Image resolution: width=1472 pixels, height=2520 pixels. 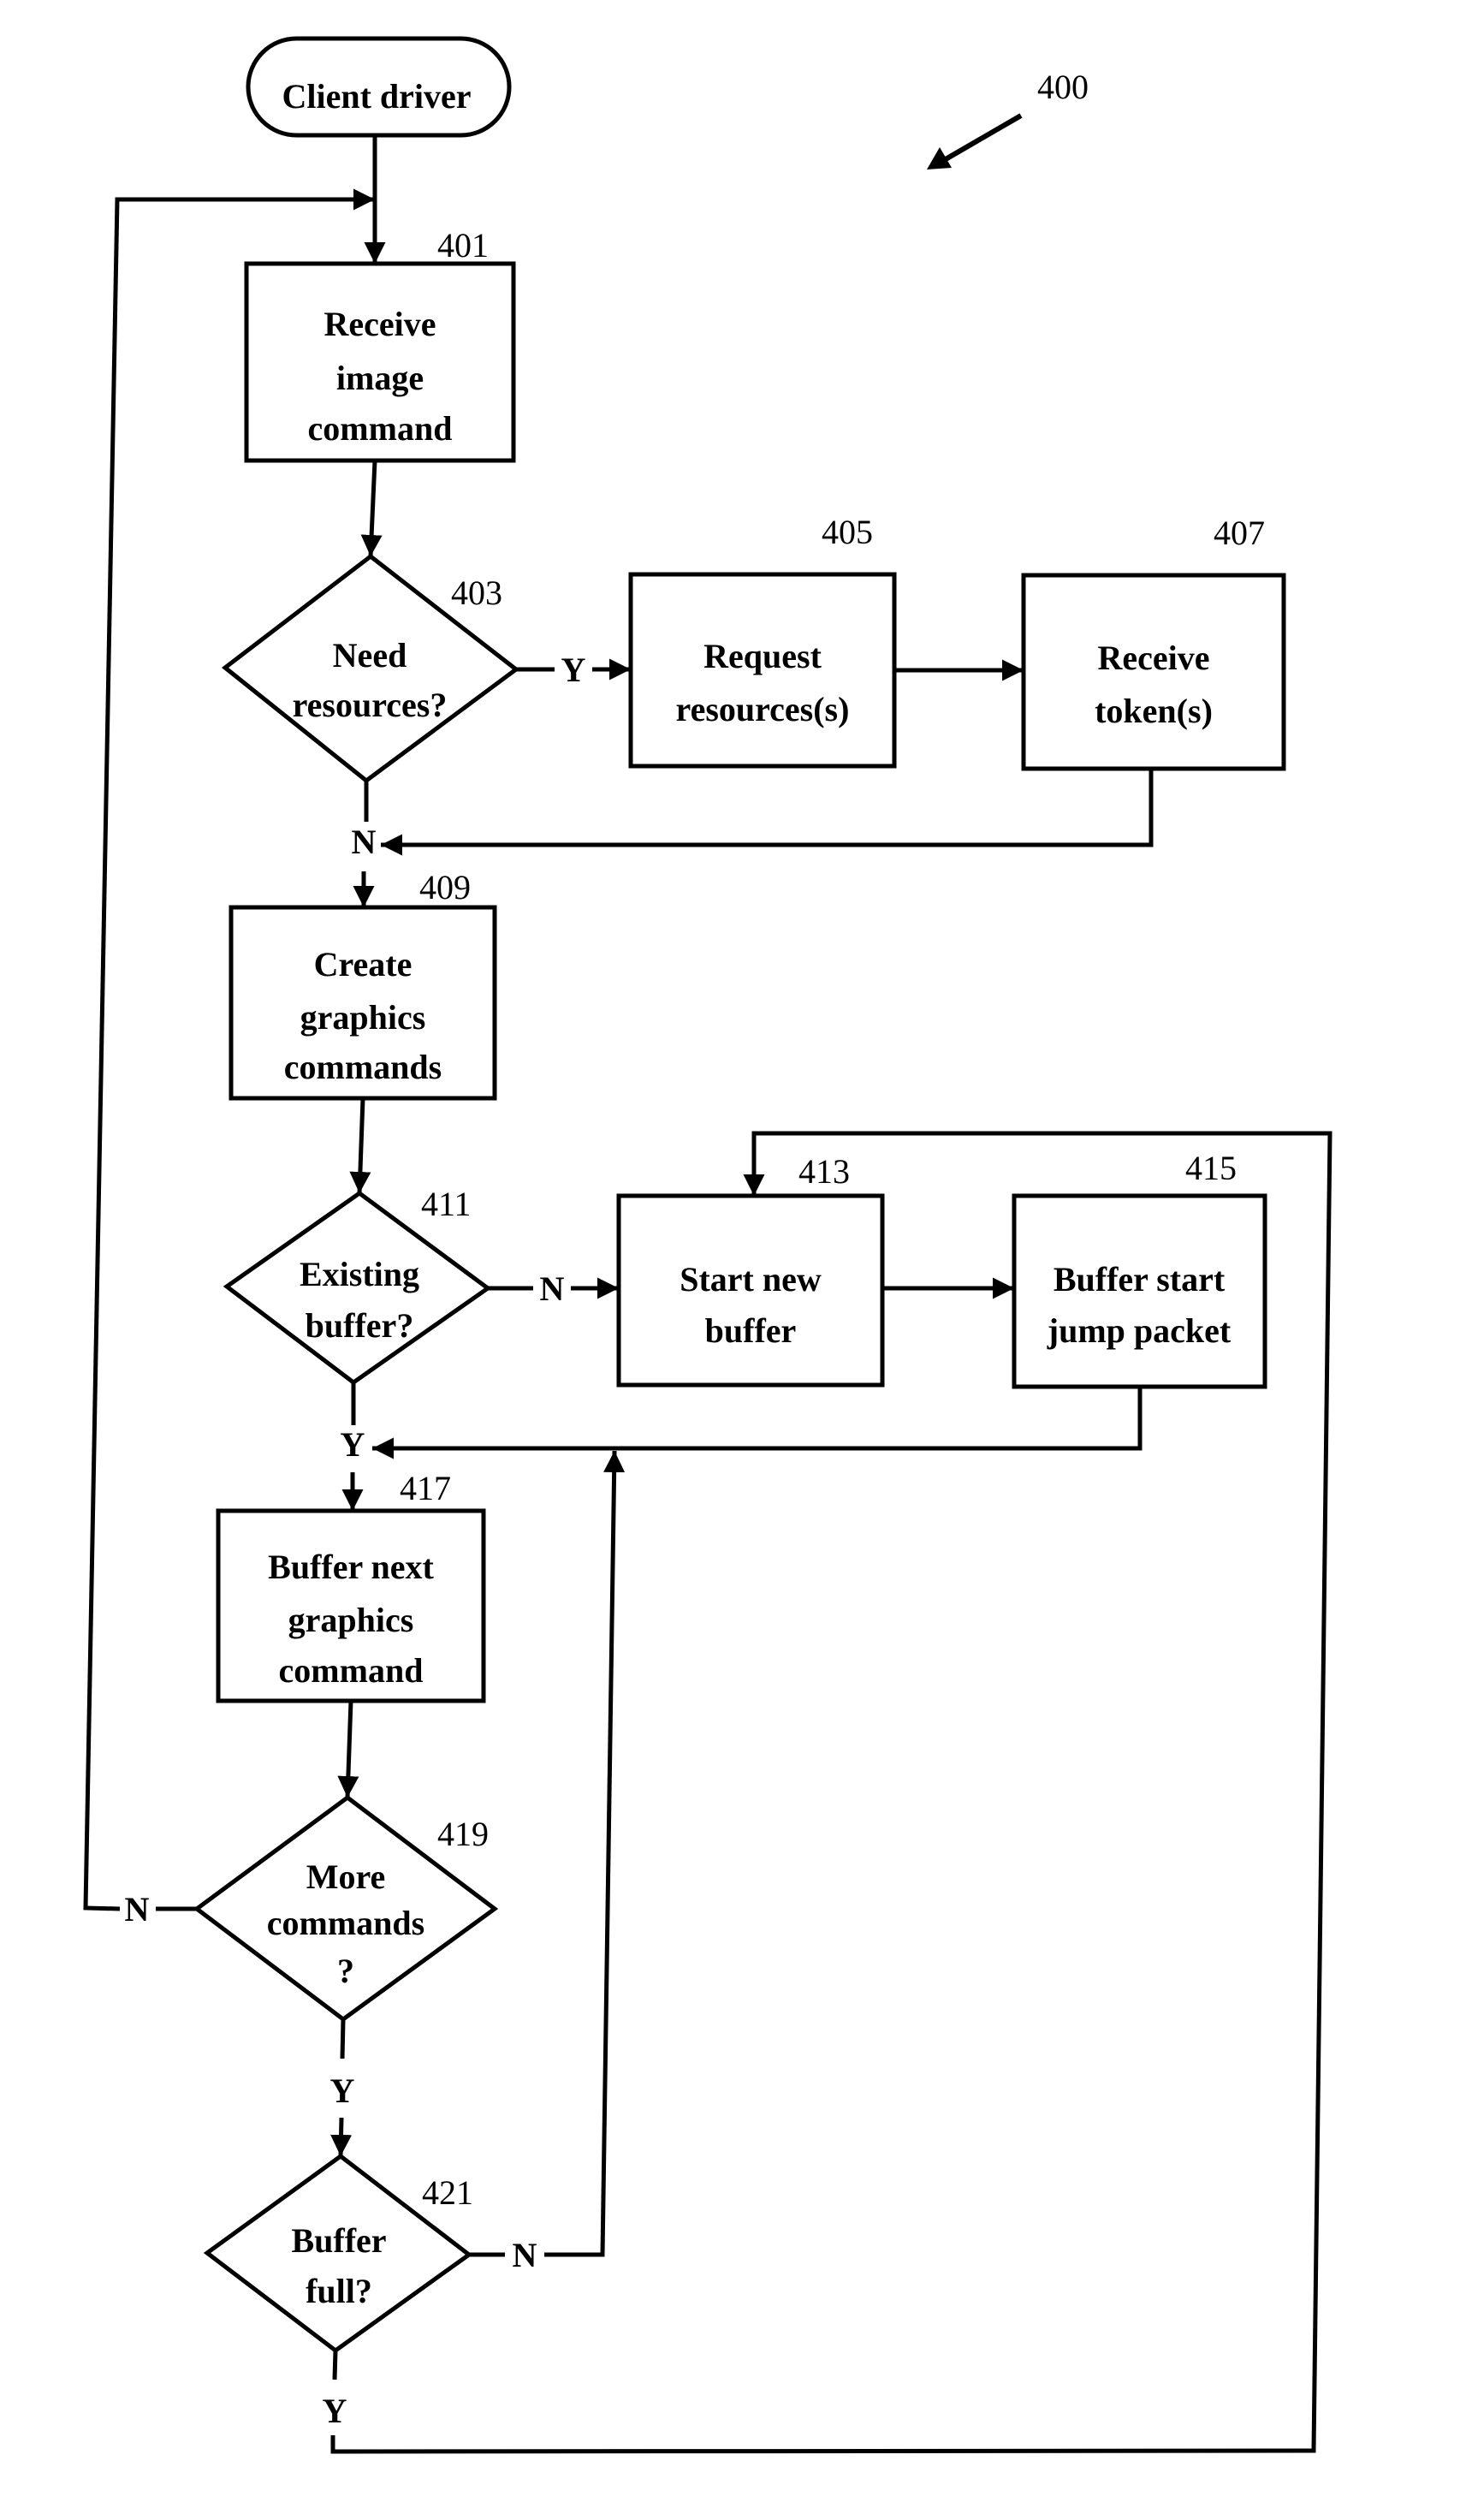 What do you see at coordinates (351, 1567) in the screenshot?
I see `node-text-line: Buffer next` at bounding box center [351, 1567].